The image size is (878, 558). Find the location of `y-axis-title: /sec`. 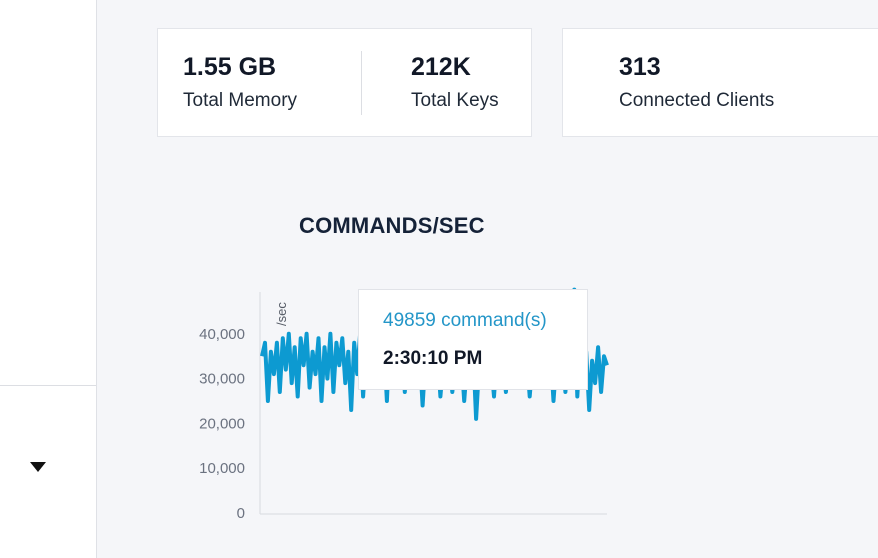

y-axis-title: /sec is located at coordinates (281, 314).